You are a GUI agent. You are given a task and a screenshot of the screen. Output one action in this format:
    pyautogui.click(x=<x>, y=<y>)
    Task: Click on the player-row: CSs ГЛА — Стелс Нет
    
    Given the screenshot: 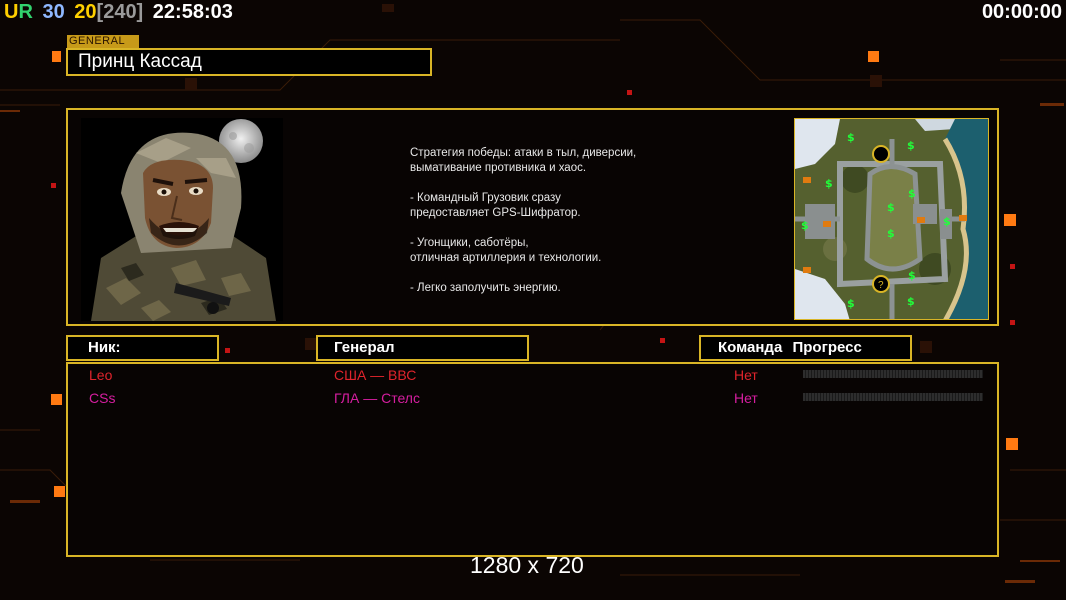 What is the action you would take?
    pyautogui.click(x=534, y=398)
    